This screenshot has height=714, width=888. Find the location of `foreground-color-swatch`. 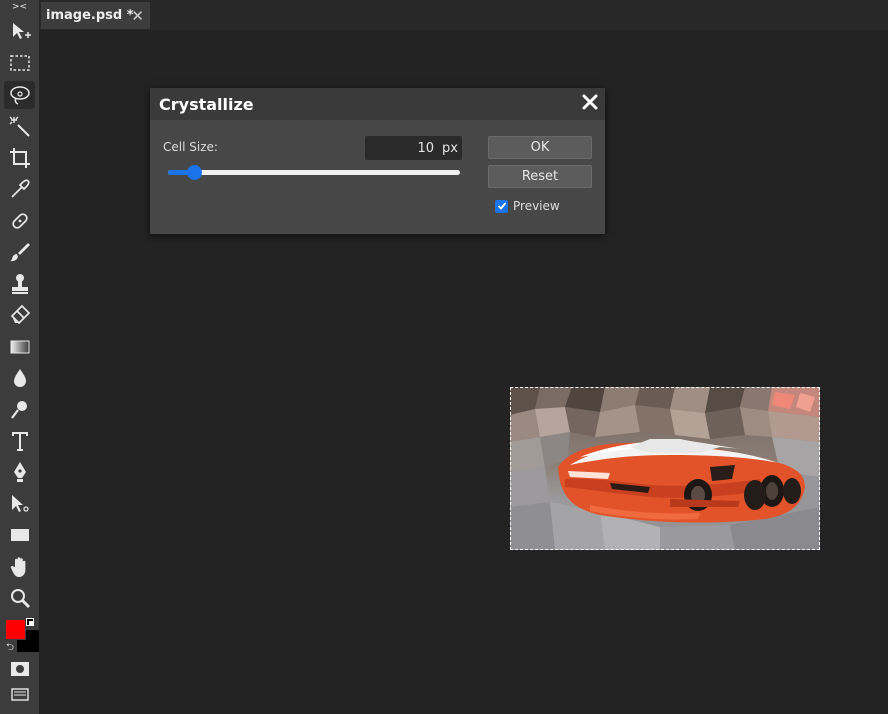

foreground-color-swatch is located at coordinates (15, 629).